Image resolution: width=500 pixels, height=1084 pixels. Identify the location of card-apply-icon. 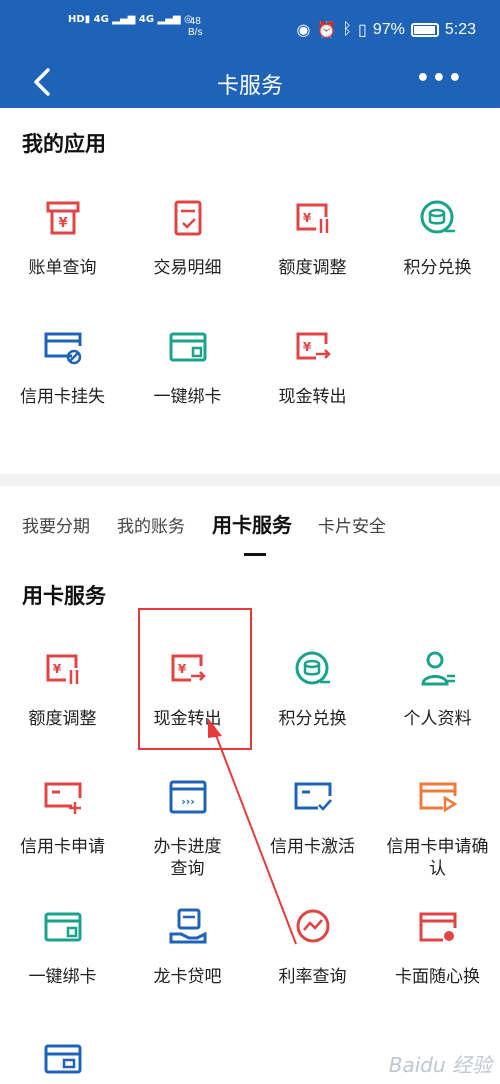
(62, 798).